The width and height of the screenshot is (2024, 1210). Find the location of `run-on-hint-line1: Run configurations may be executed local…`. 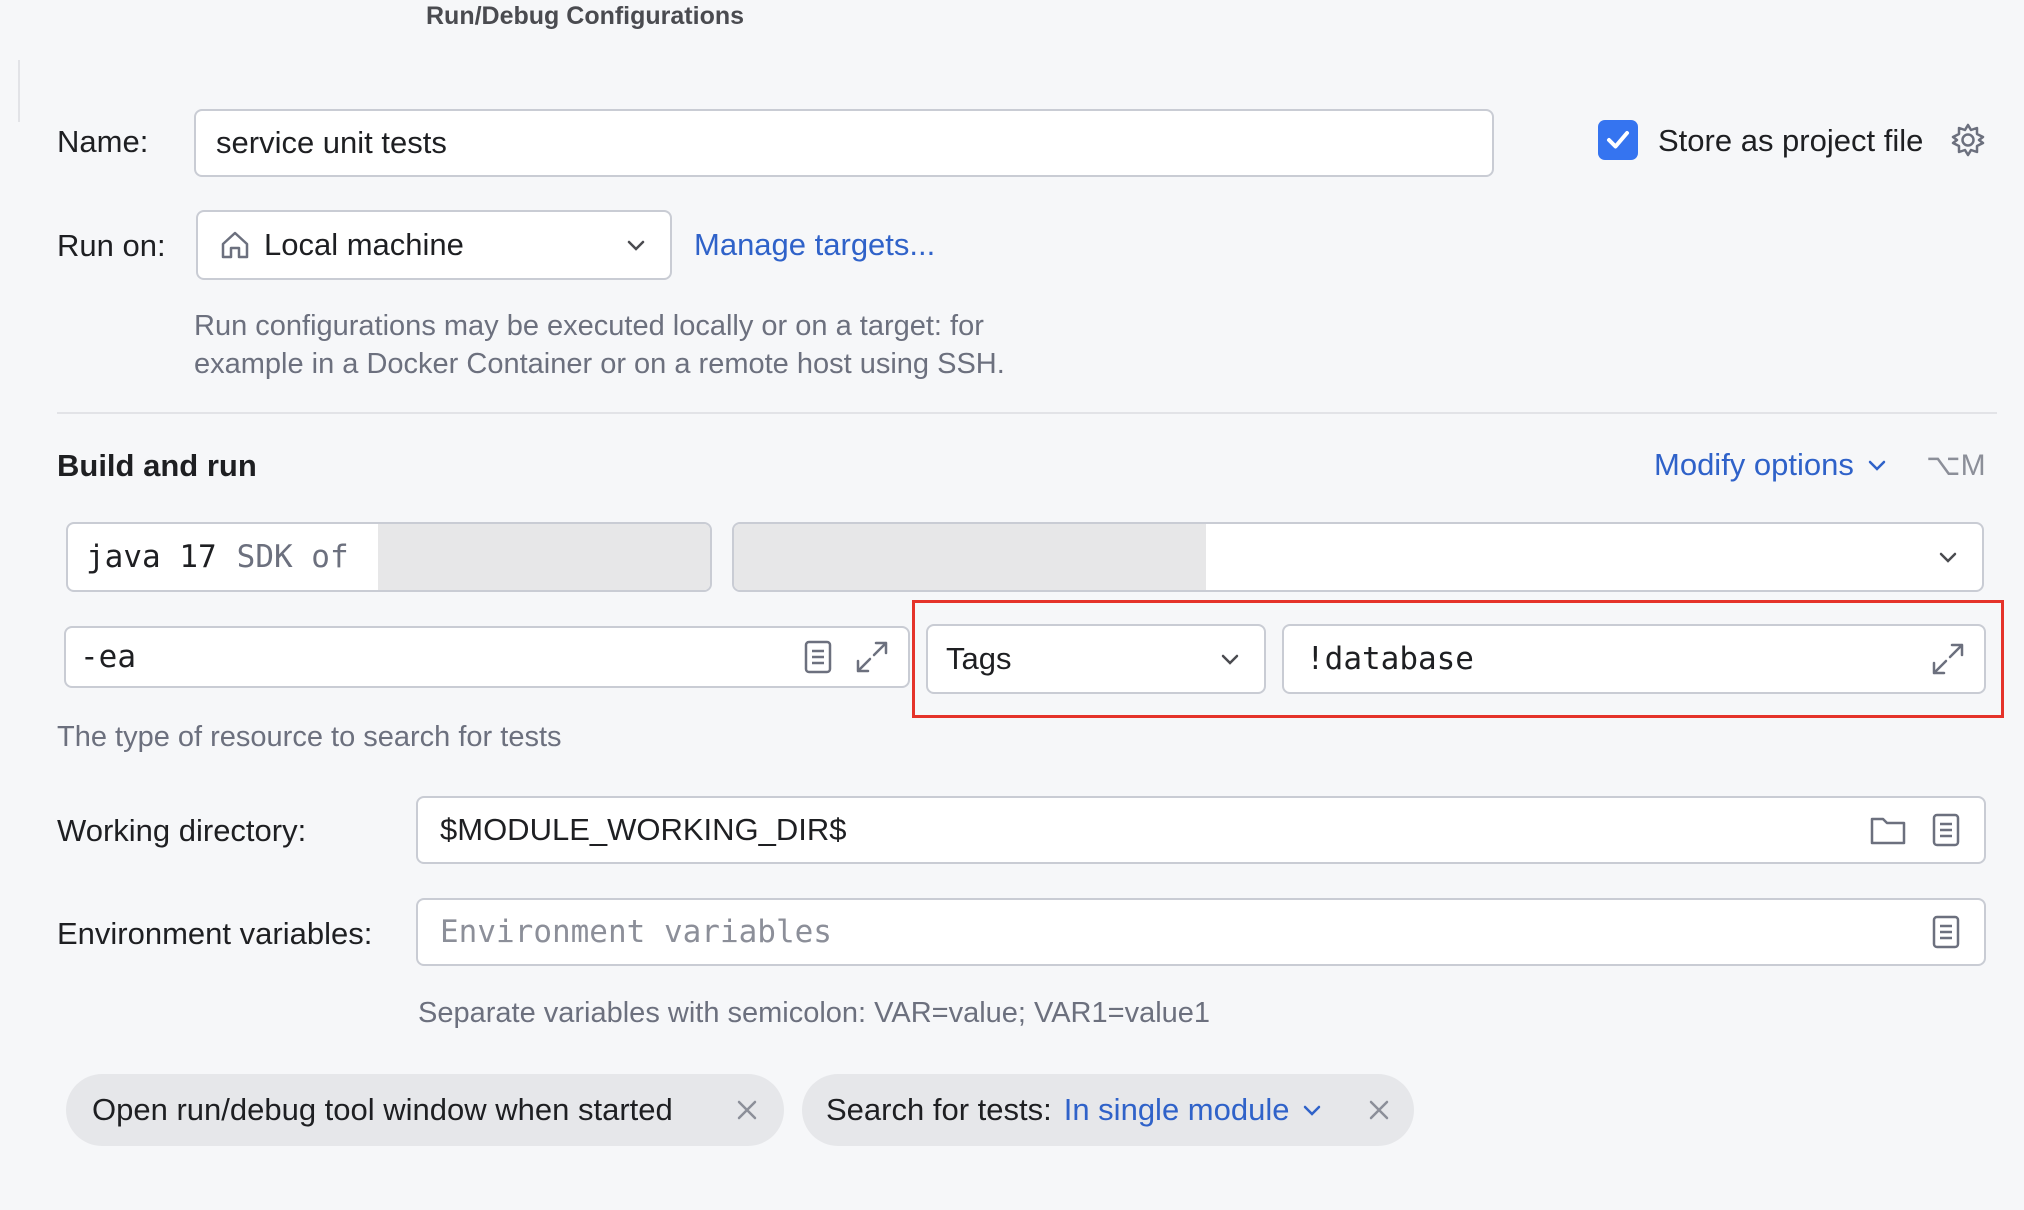

run-on-hint-line1: Run configurations may be executed local… is located at coordinates (589, 326).